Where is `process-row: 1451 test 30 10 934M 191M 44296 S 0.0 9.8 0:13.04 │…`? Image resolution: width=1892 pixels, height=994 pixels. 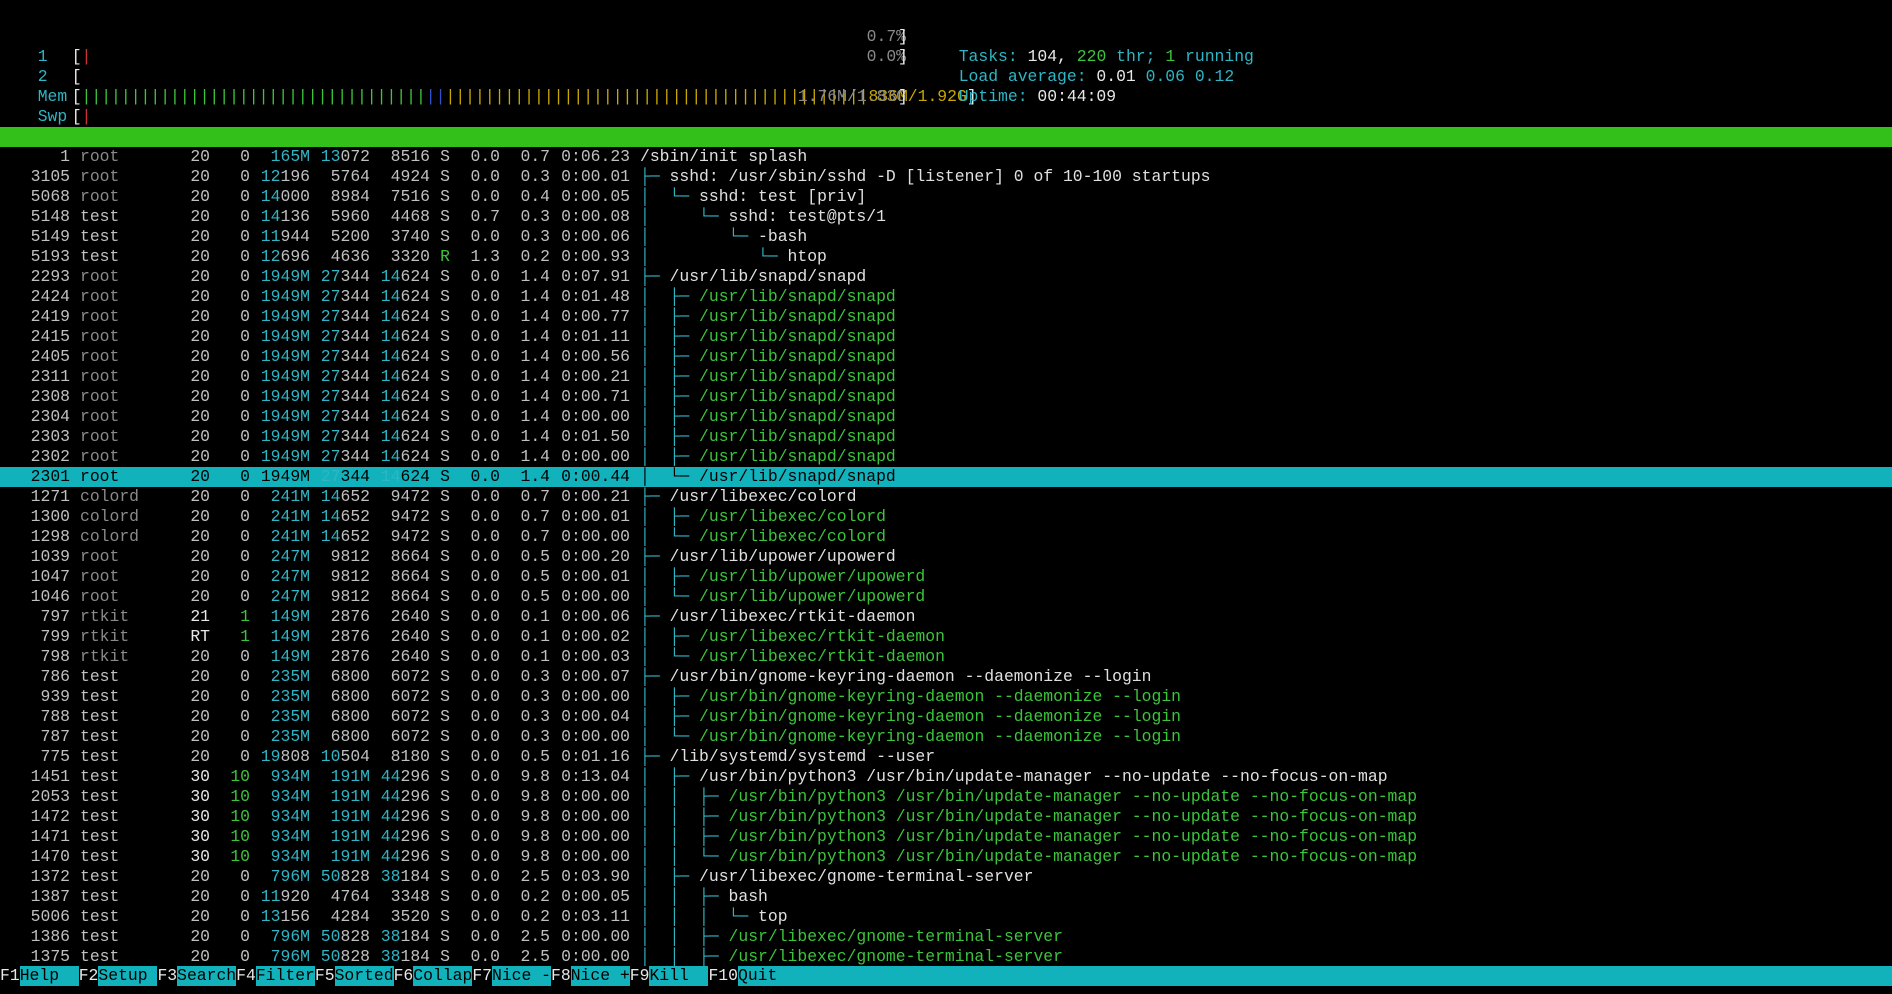 process-row: 1451 test 30 10 934M 191M 44296 S 0.0 9.8 0:13.04 │… is located at coordinates (946, 777).